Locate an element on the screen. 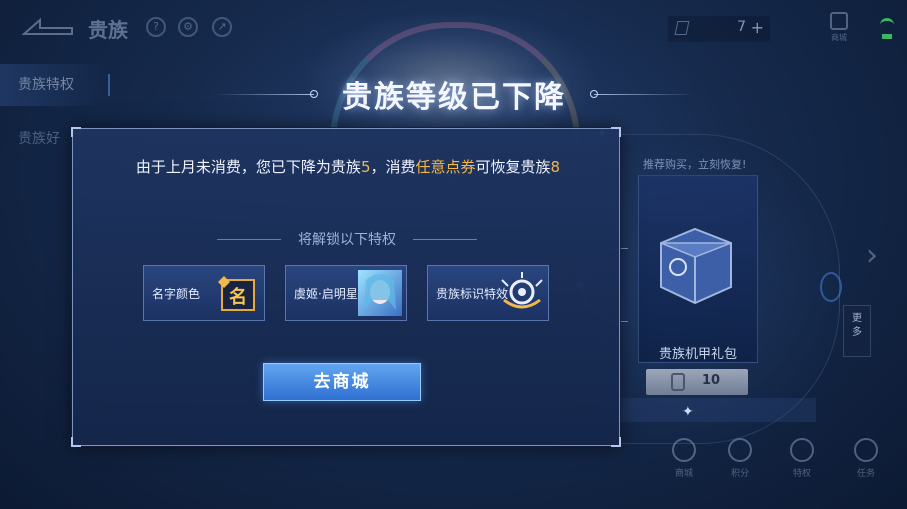  restore-level: 8 is located at coordinates (555, 167).